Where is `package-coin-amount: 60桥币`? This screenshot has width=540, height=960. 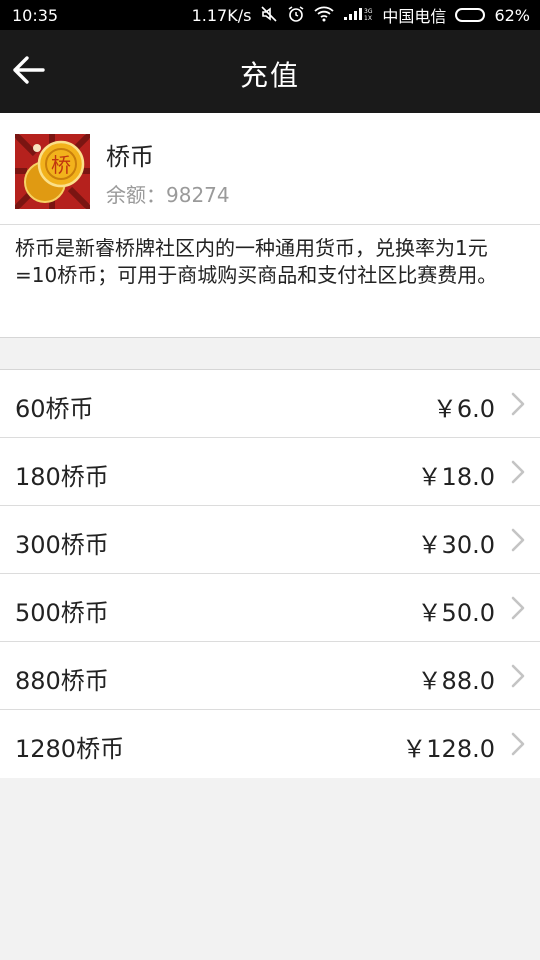 package-coin-amount: 60桥币 is located at coordinates (54, 409).